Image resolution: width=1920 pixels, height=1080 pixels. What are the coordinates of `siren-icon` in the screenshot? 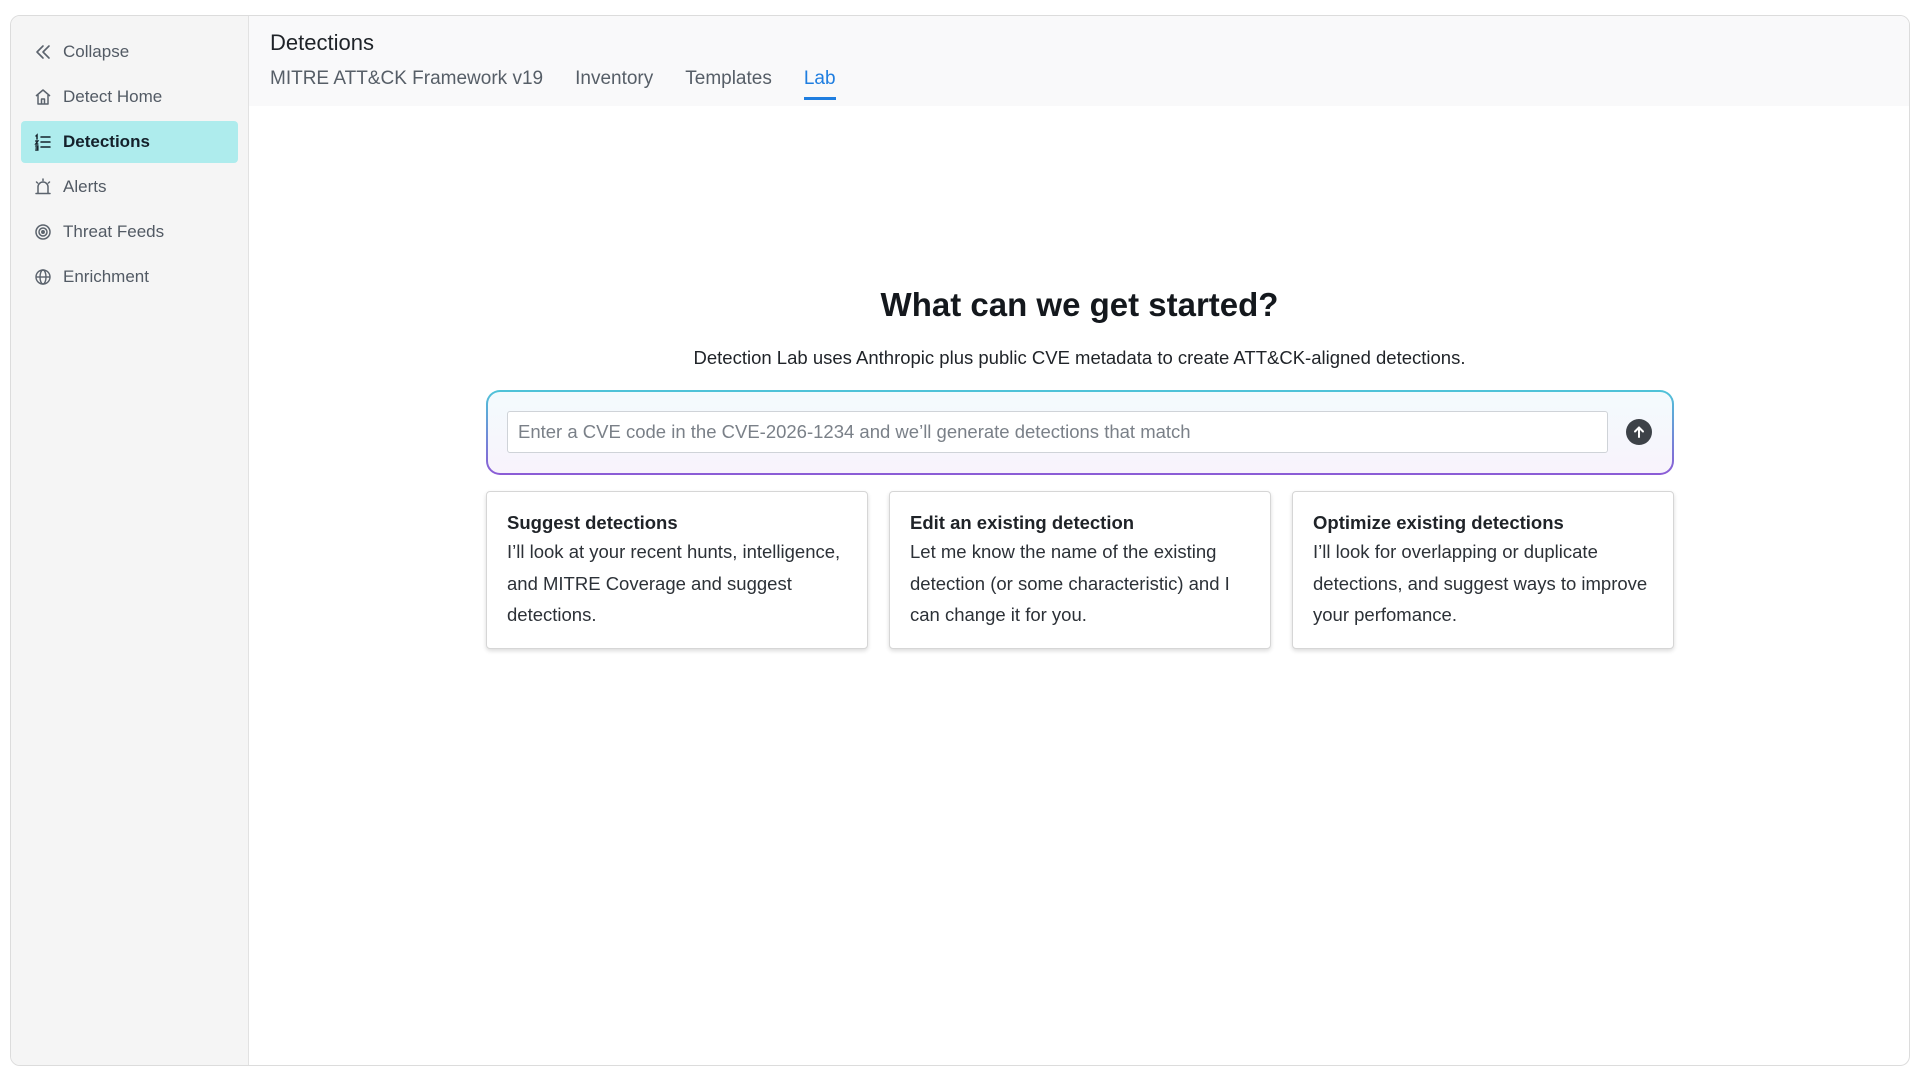 It's located at (43, 187).